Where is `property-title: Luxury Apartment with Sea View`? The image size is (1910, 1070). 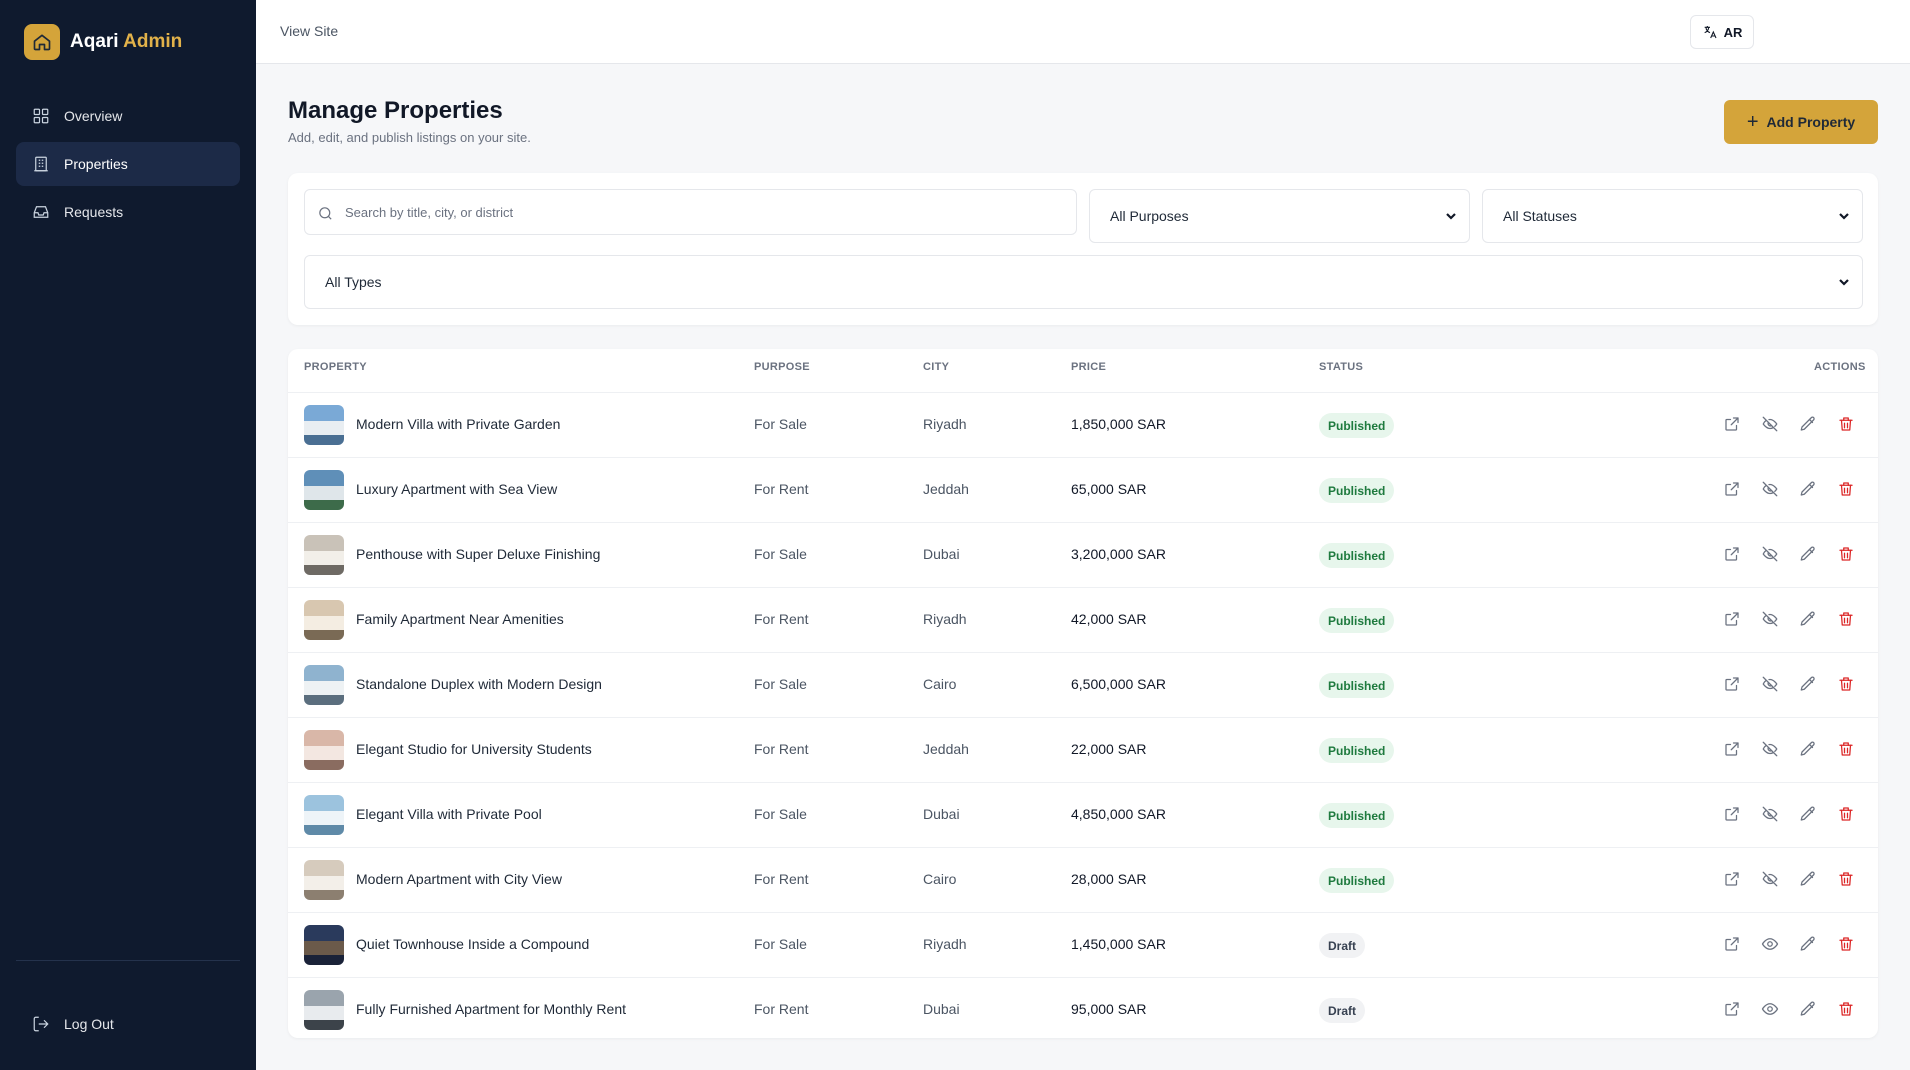 property-title: Luxury Apartment with Sea View is located at coordinates (456, 489).